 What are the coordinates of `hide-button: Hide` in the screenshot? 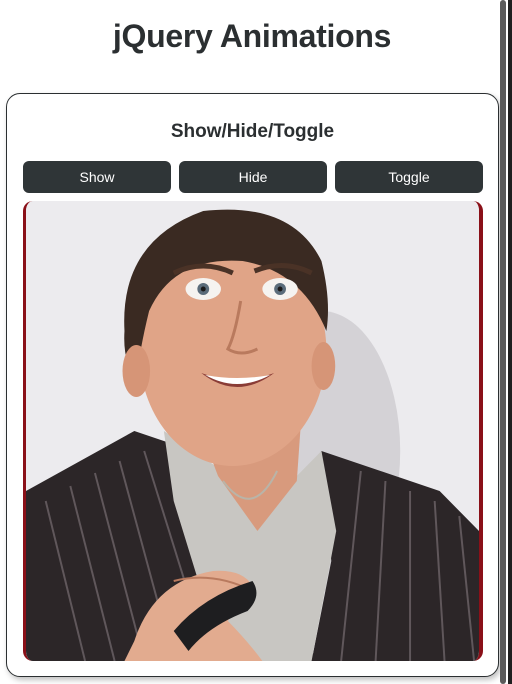 It's located at (253, 177).